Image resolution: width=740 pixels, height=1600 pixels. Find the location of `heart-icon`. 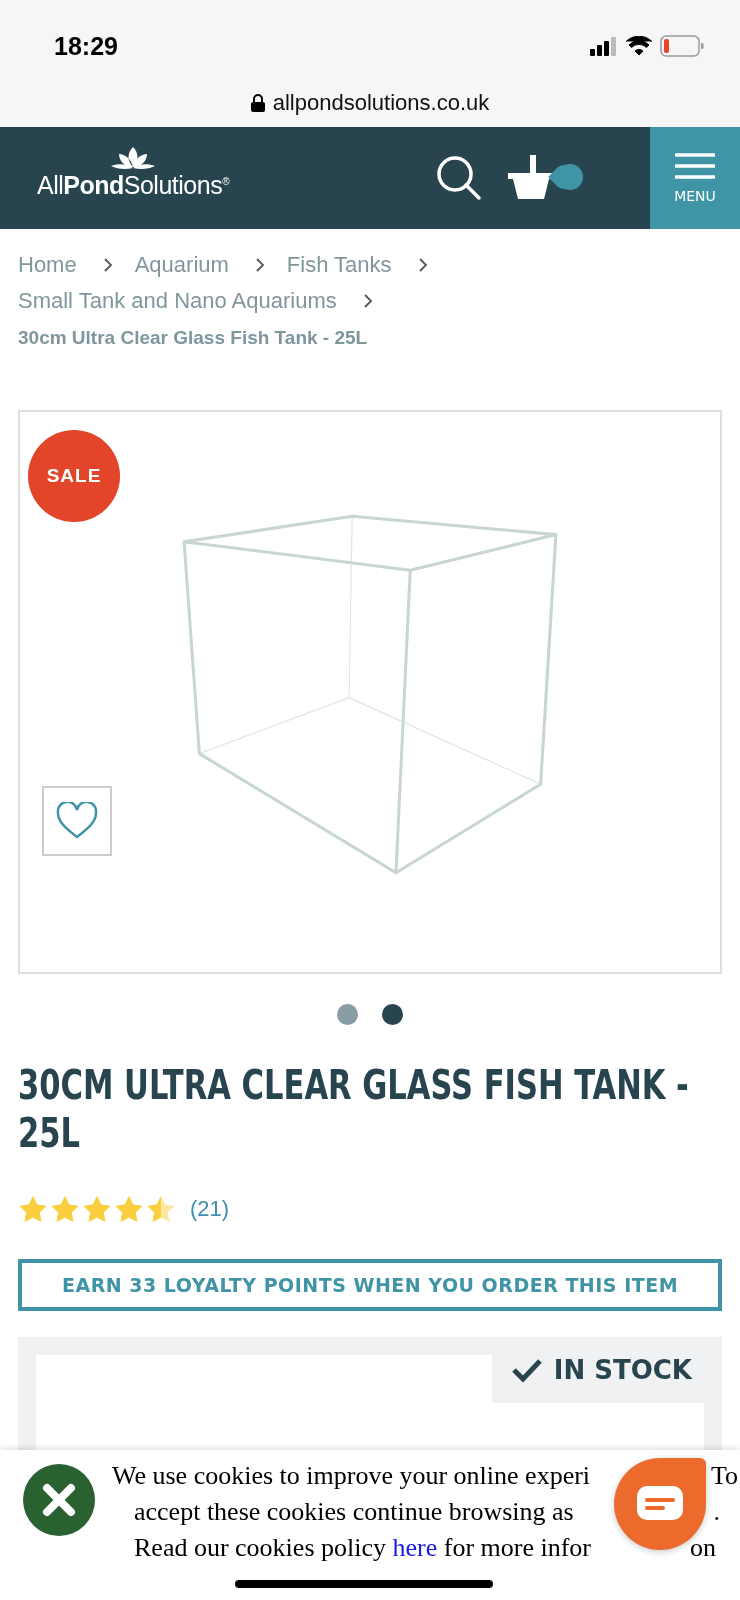

heart-icon is located at coordinates (77, 821).